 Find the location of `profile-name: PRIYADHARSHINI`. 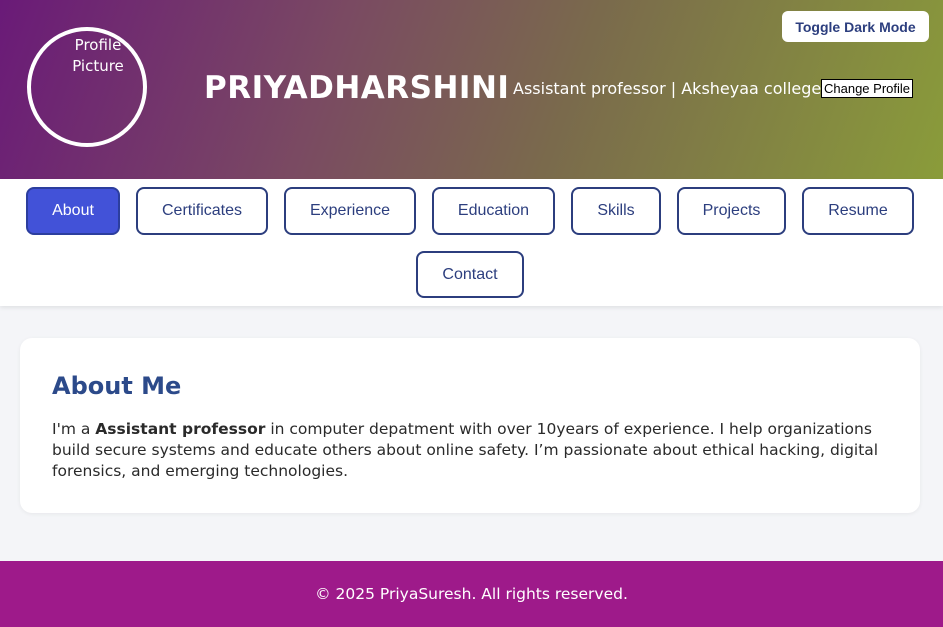

profile-name: PRIYADHARSHINI is located at coordinates (357, 88).